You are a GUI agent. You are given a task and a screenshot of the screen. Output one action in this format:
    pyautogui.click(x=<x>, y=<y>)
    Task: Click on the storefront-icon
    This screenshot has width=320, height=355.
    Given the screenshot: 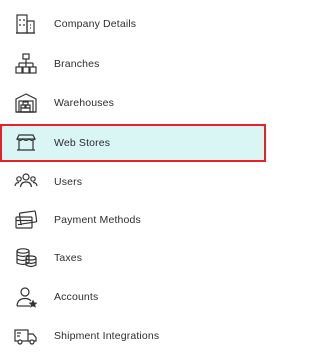 What is the action you would take?
    pyautogui.click(x=26, y=143)
    